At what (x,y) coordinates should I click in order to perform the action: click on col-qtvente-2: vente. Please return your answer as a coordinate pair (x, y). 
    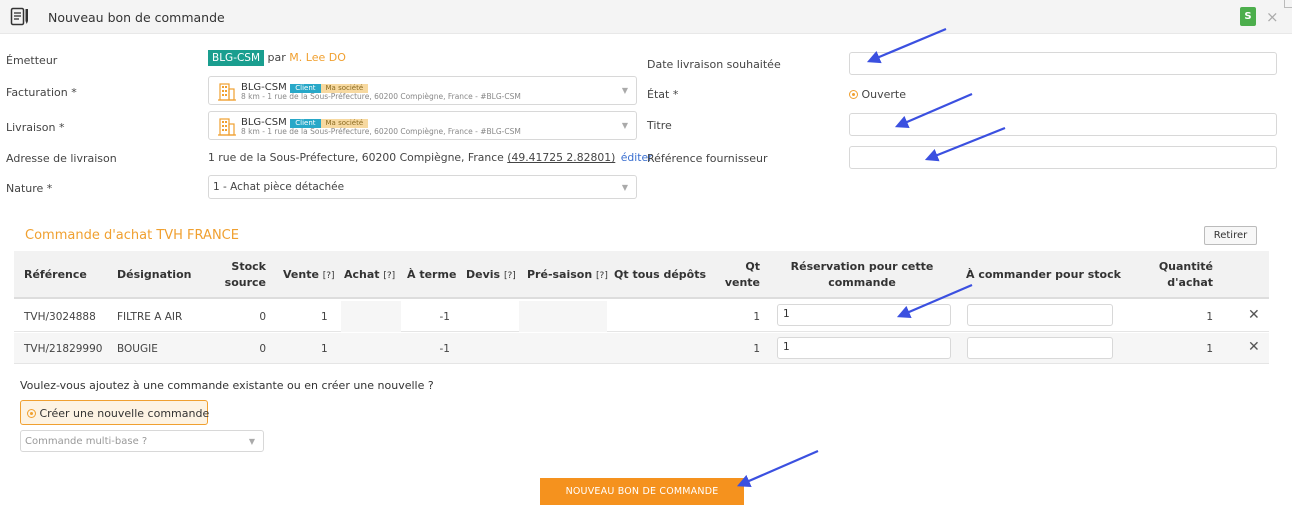
    Looking at the image, I should click on (742, 282).